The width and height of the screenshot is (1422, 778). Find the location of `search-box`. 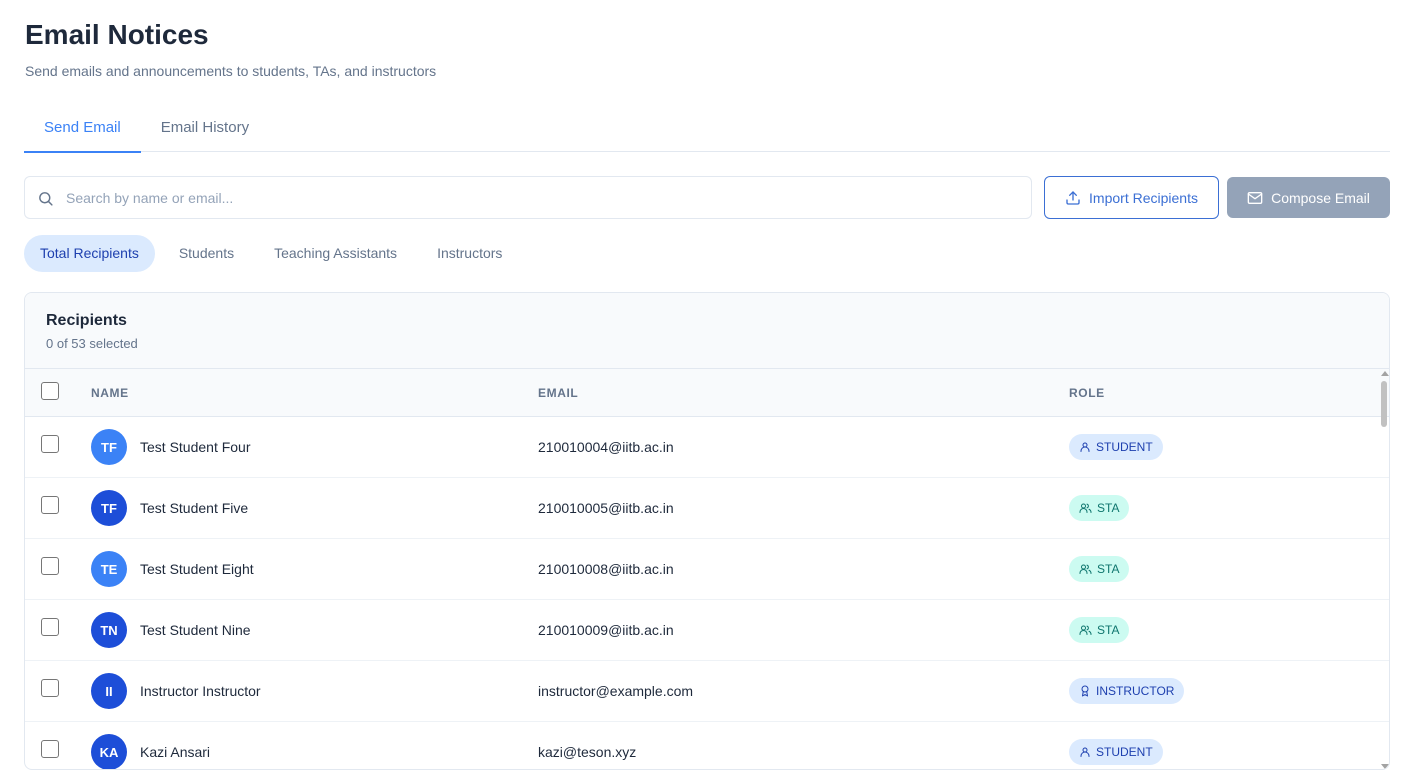

search-box is located at coordinates (528, 197).